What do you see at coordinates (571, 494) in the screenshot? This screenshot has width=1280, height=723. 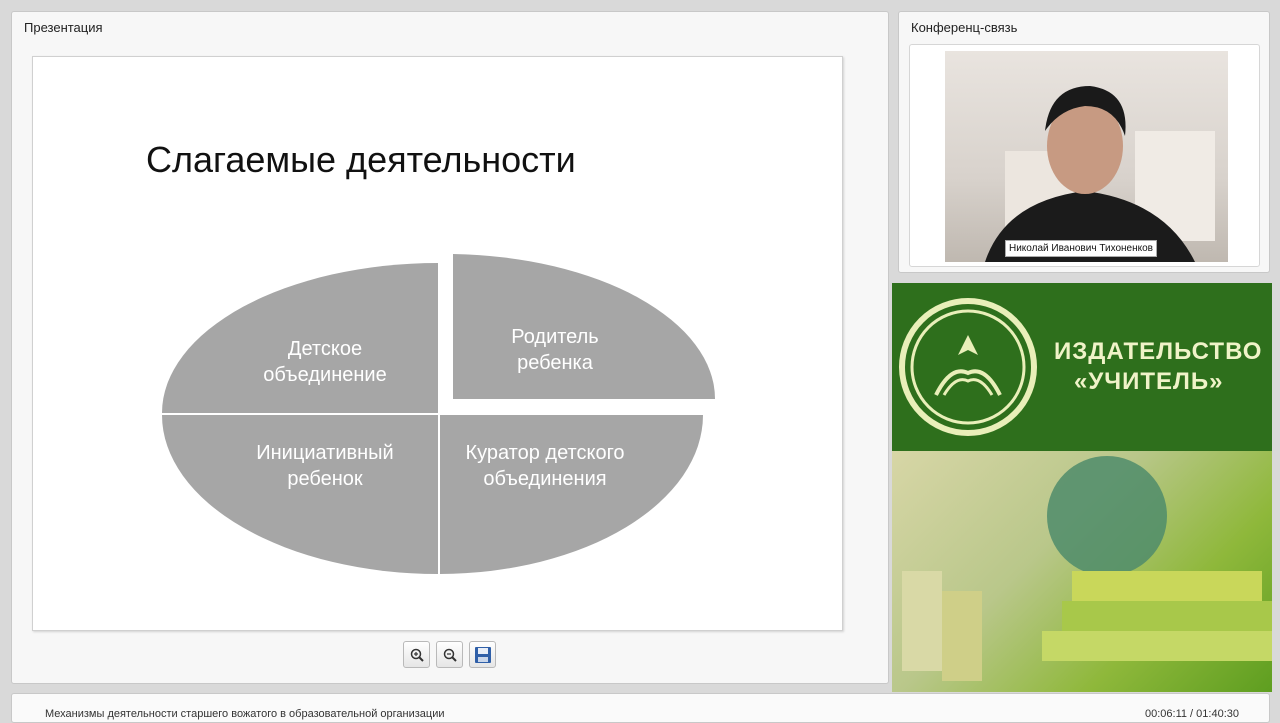 I see `segment-bottom-right` at bounding box center [571, 494].